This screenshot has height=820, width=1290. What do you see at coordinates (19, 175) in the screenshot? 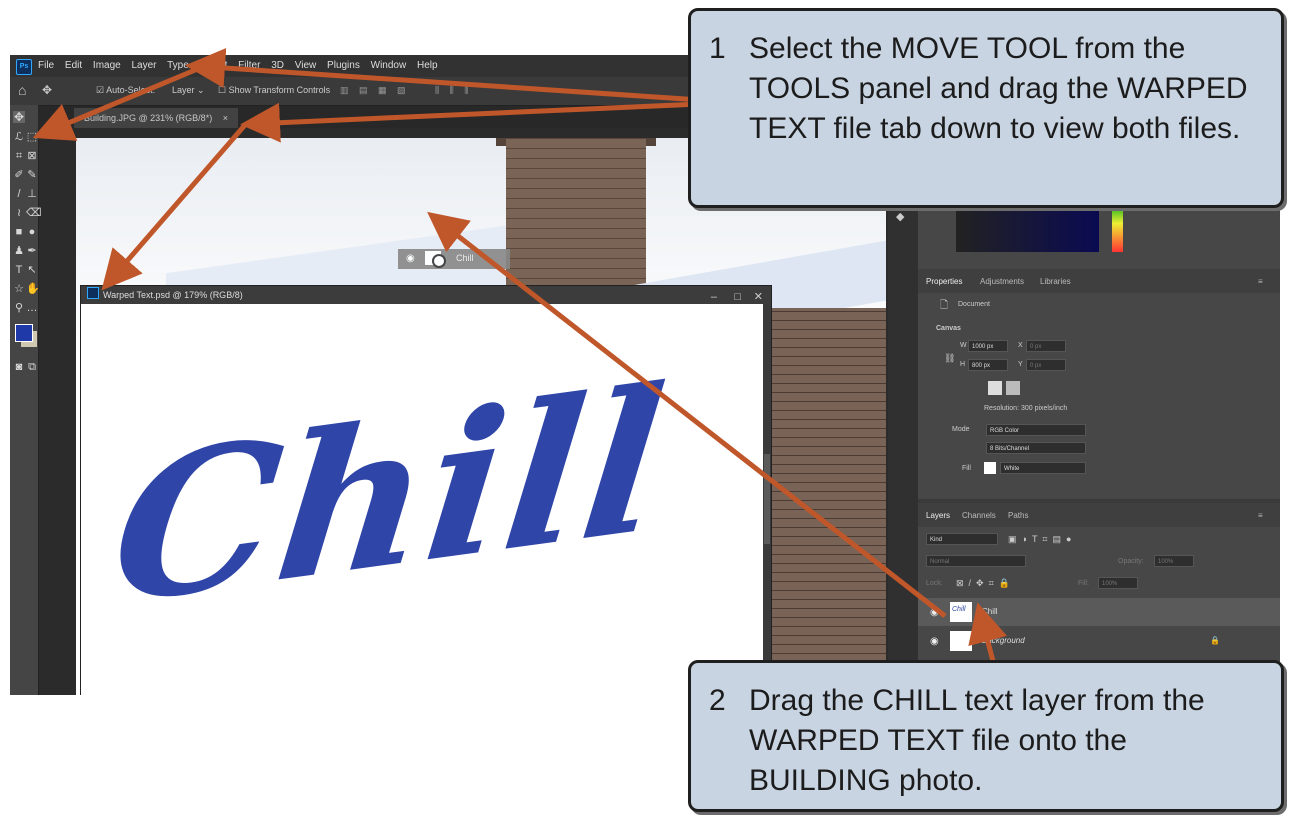
I see `eyedropper-icon: ✐` at bounding box center [19, 175].